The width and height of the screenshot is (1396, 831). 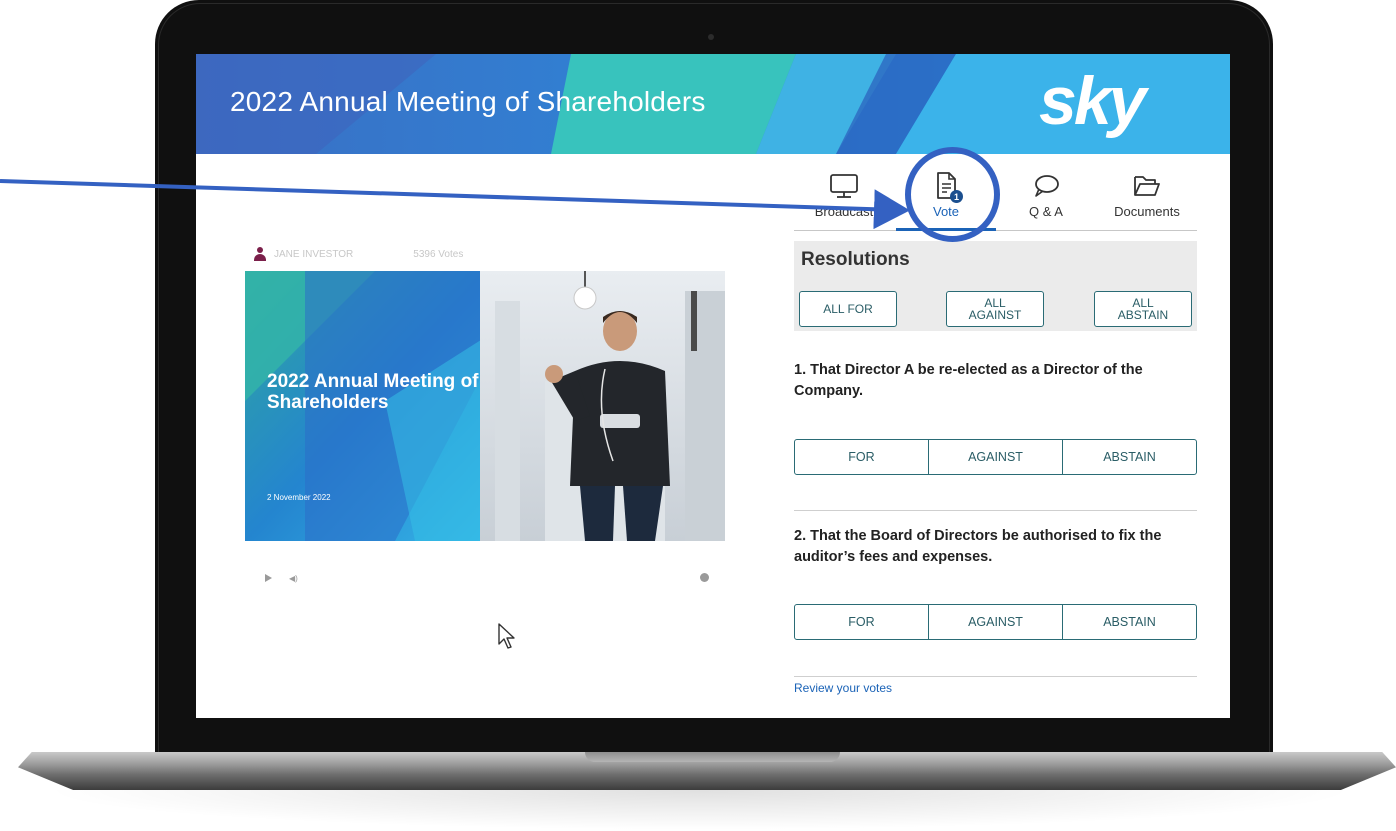 What do you see at coordinates (455, 204) in the screenshot?
I see `annotation-arrow` at bounding box center [455, 204].